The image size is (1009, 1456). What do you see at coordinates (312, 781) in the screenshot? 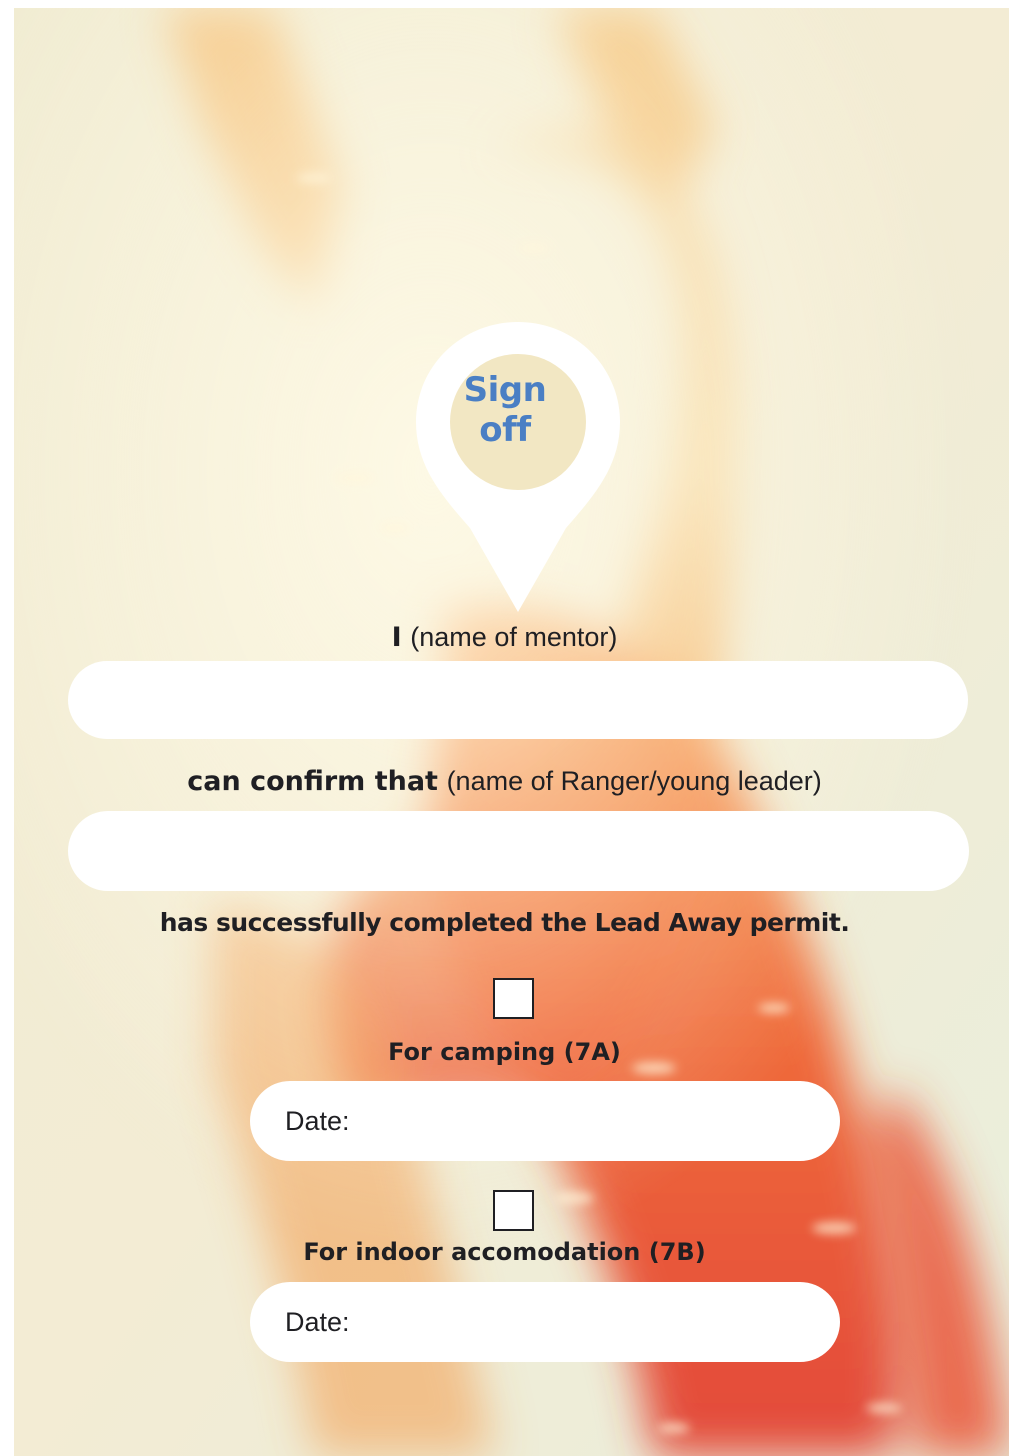
I see `ranger-label-strong: can confirm that` at bounding box center [312, 781].